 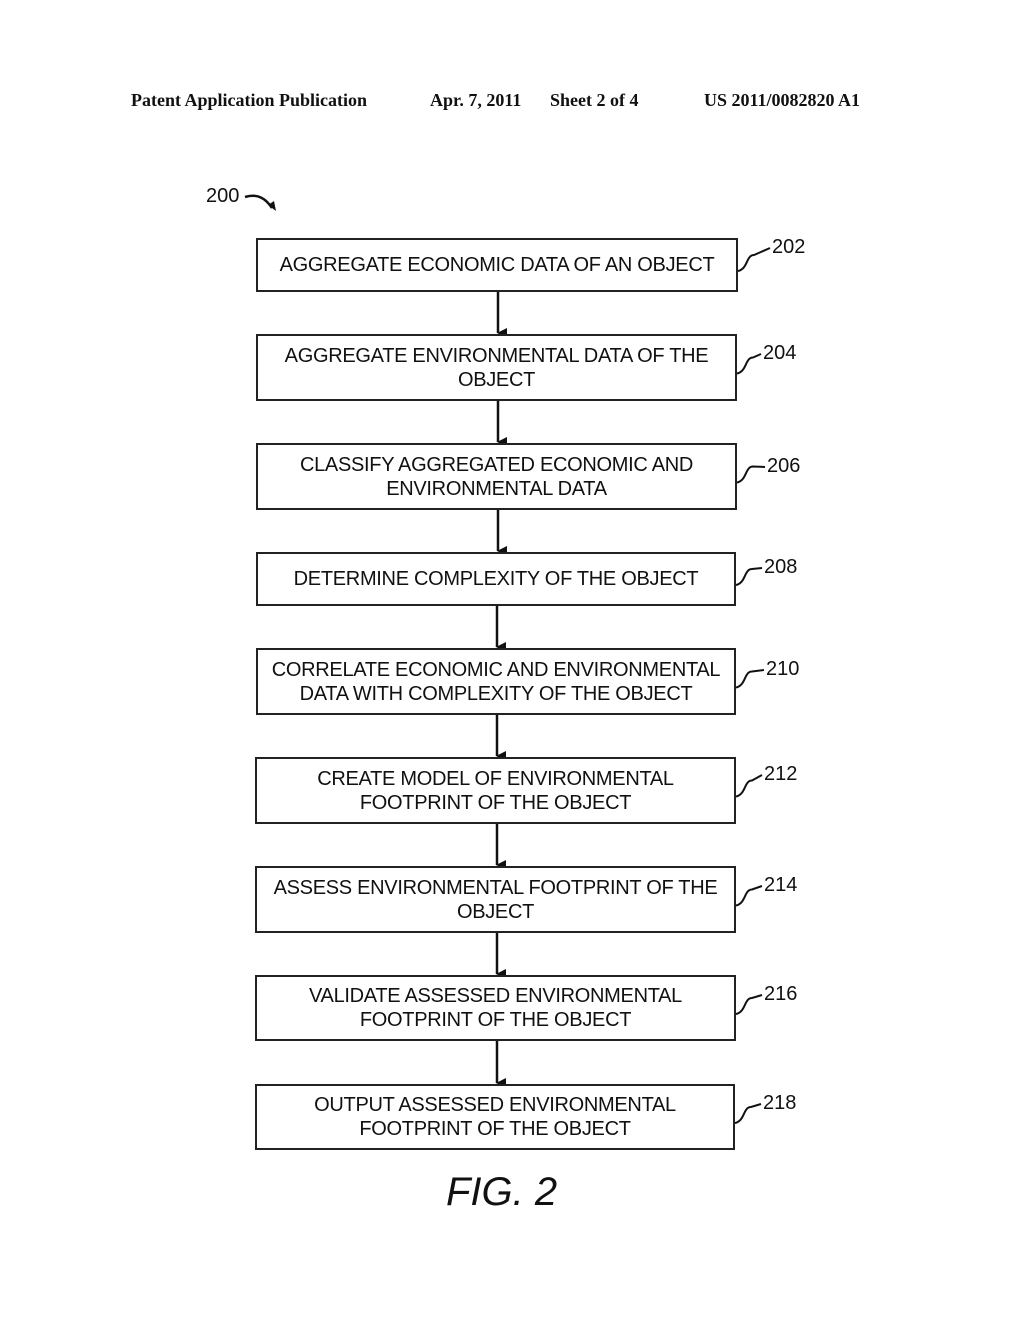 I want to click on step-box-208: DETERMINE COMPLEXITY OF THE OBJECT, so click(x=496, y=579).